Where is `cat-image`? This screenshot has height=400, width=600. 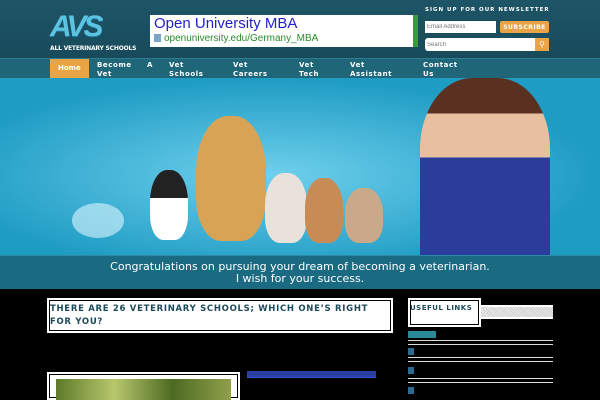 cat-image is located at coordinates (324, 210).